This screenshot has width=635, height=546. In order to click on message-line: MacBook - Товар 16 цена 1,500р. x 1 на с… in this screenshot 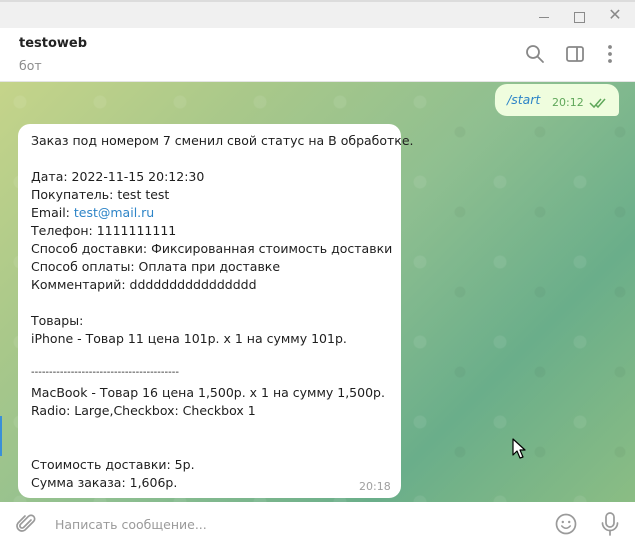, I will do `click(208, 392)`.